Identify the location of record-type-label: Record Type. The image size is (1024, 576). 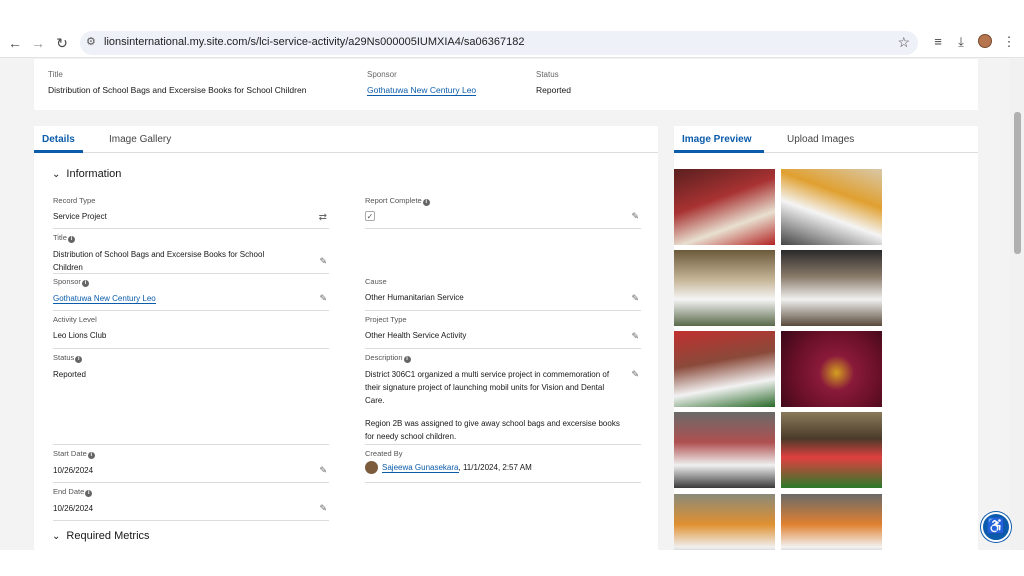
(74, 200).